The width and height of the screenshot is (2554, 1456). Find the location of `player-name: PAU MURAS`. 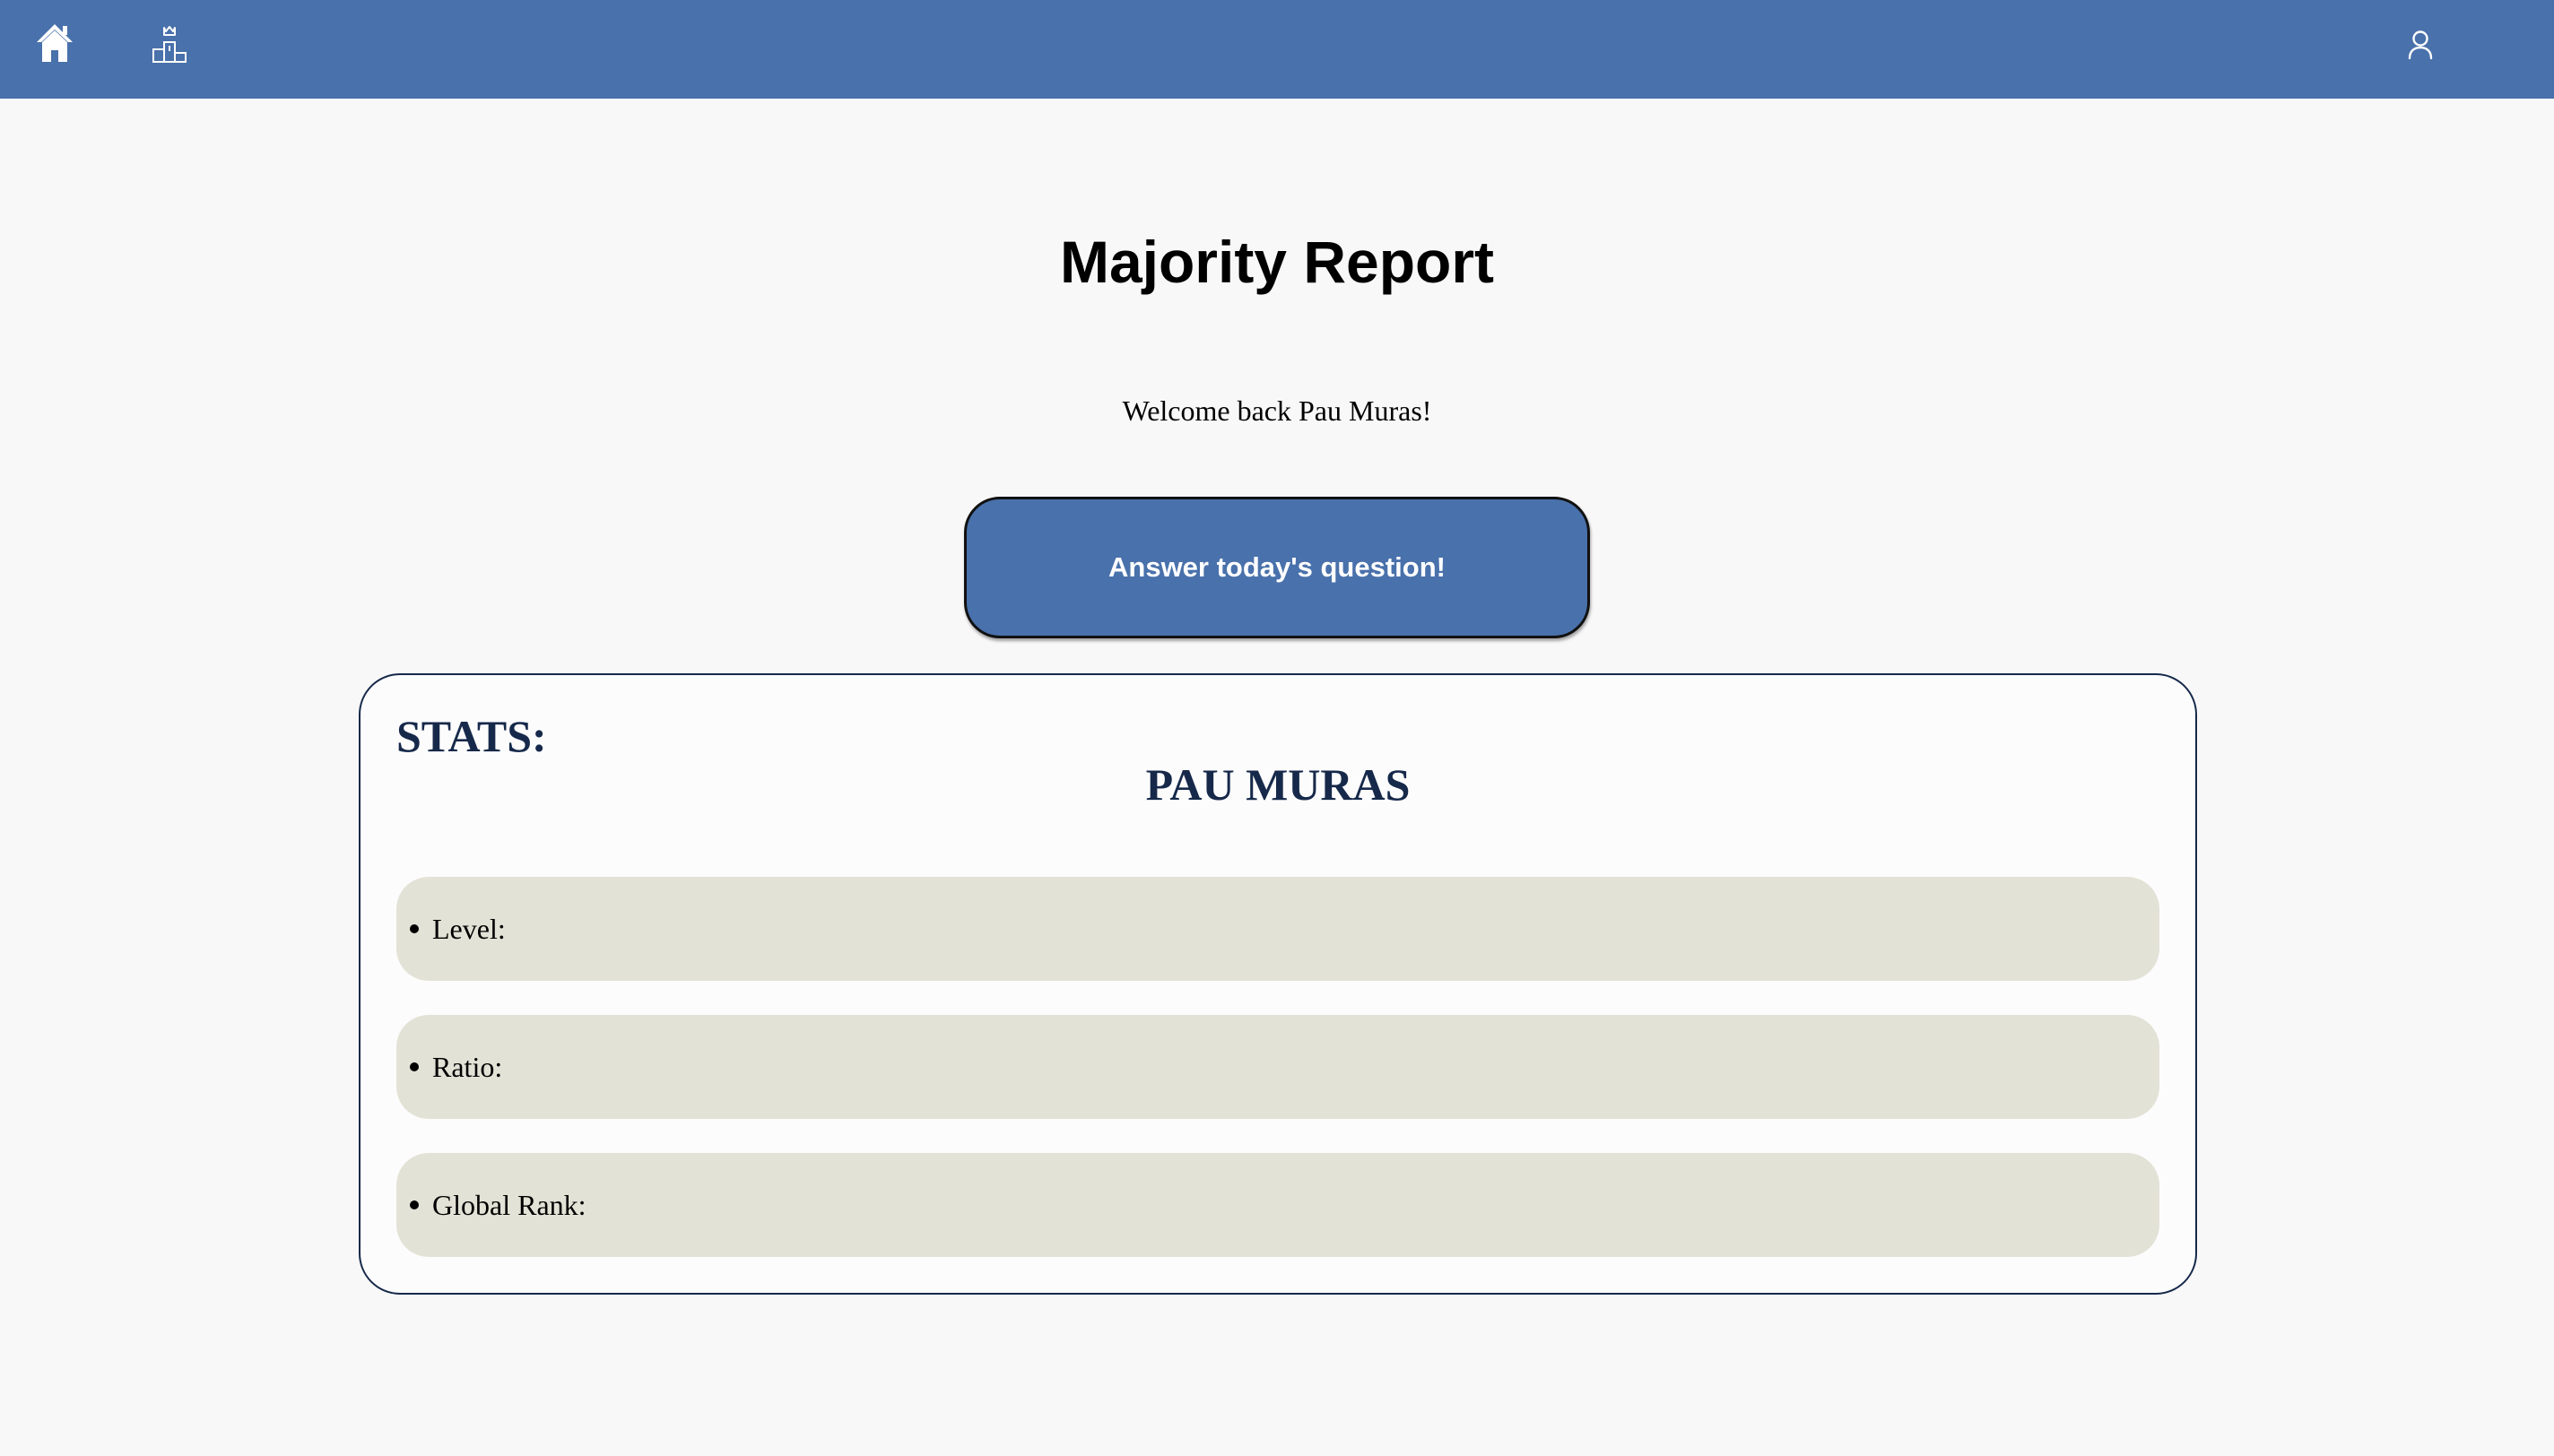

player-name: PAU MURAS is located at coordinates (1278, 785).